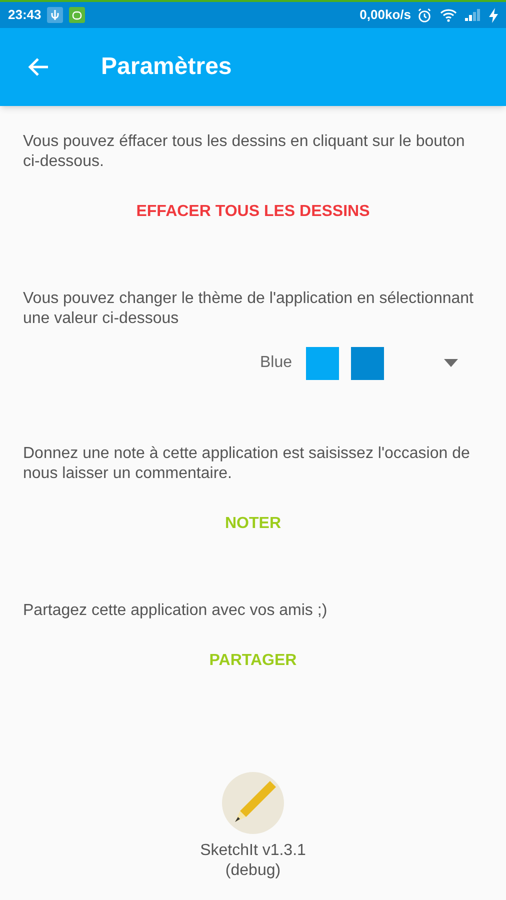 This screenshot has height=900, width=506. Describe the element at coordinates (253, 871) in the screenshot. I see `build-type: (debug)` at that location.